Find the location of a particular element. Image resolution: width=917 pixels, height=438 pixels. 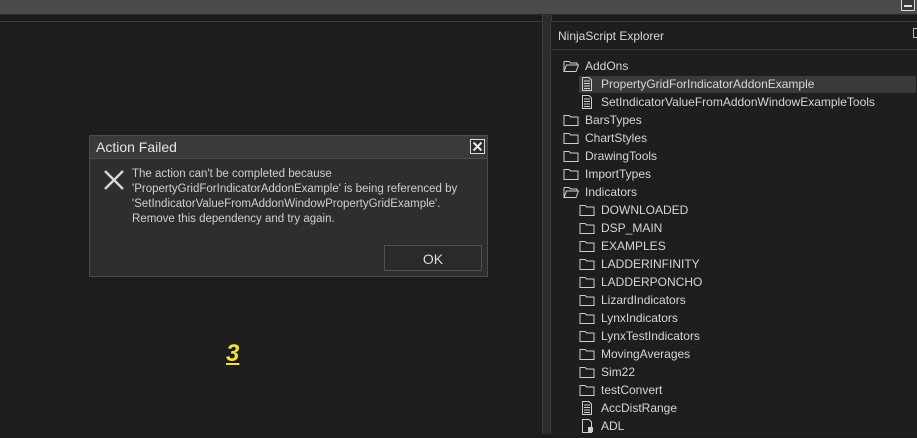

tree-item-label: LynxIndicators is located at coordinates (639, 318).